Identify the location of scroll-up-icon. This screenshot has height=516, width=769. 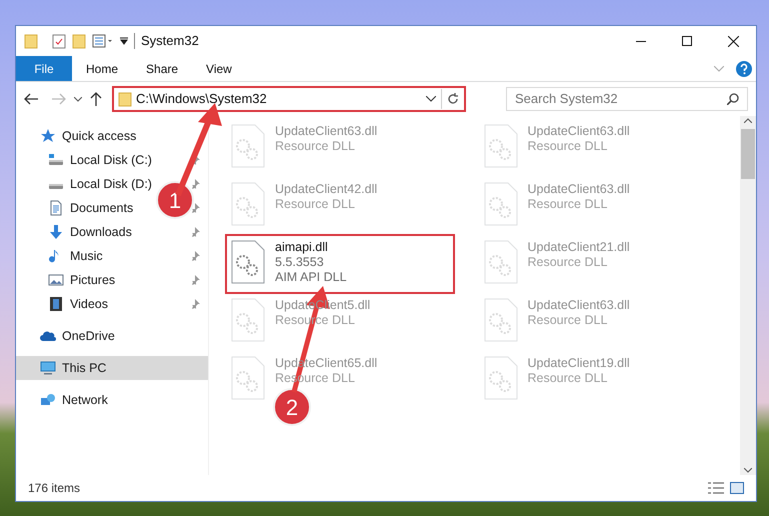
(748, 120).